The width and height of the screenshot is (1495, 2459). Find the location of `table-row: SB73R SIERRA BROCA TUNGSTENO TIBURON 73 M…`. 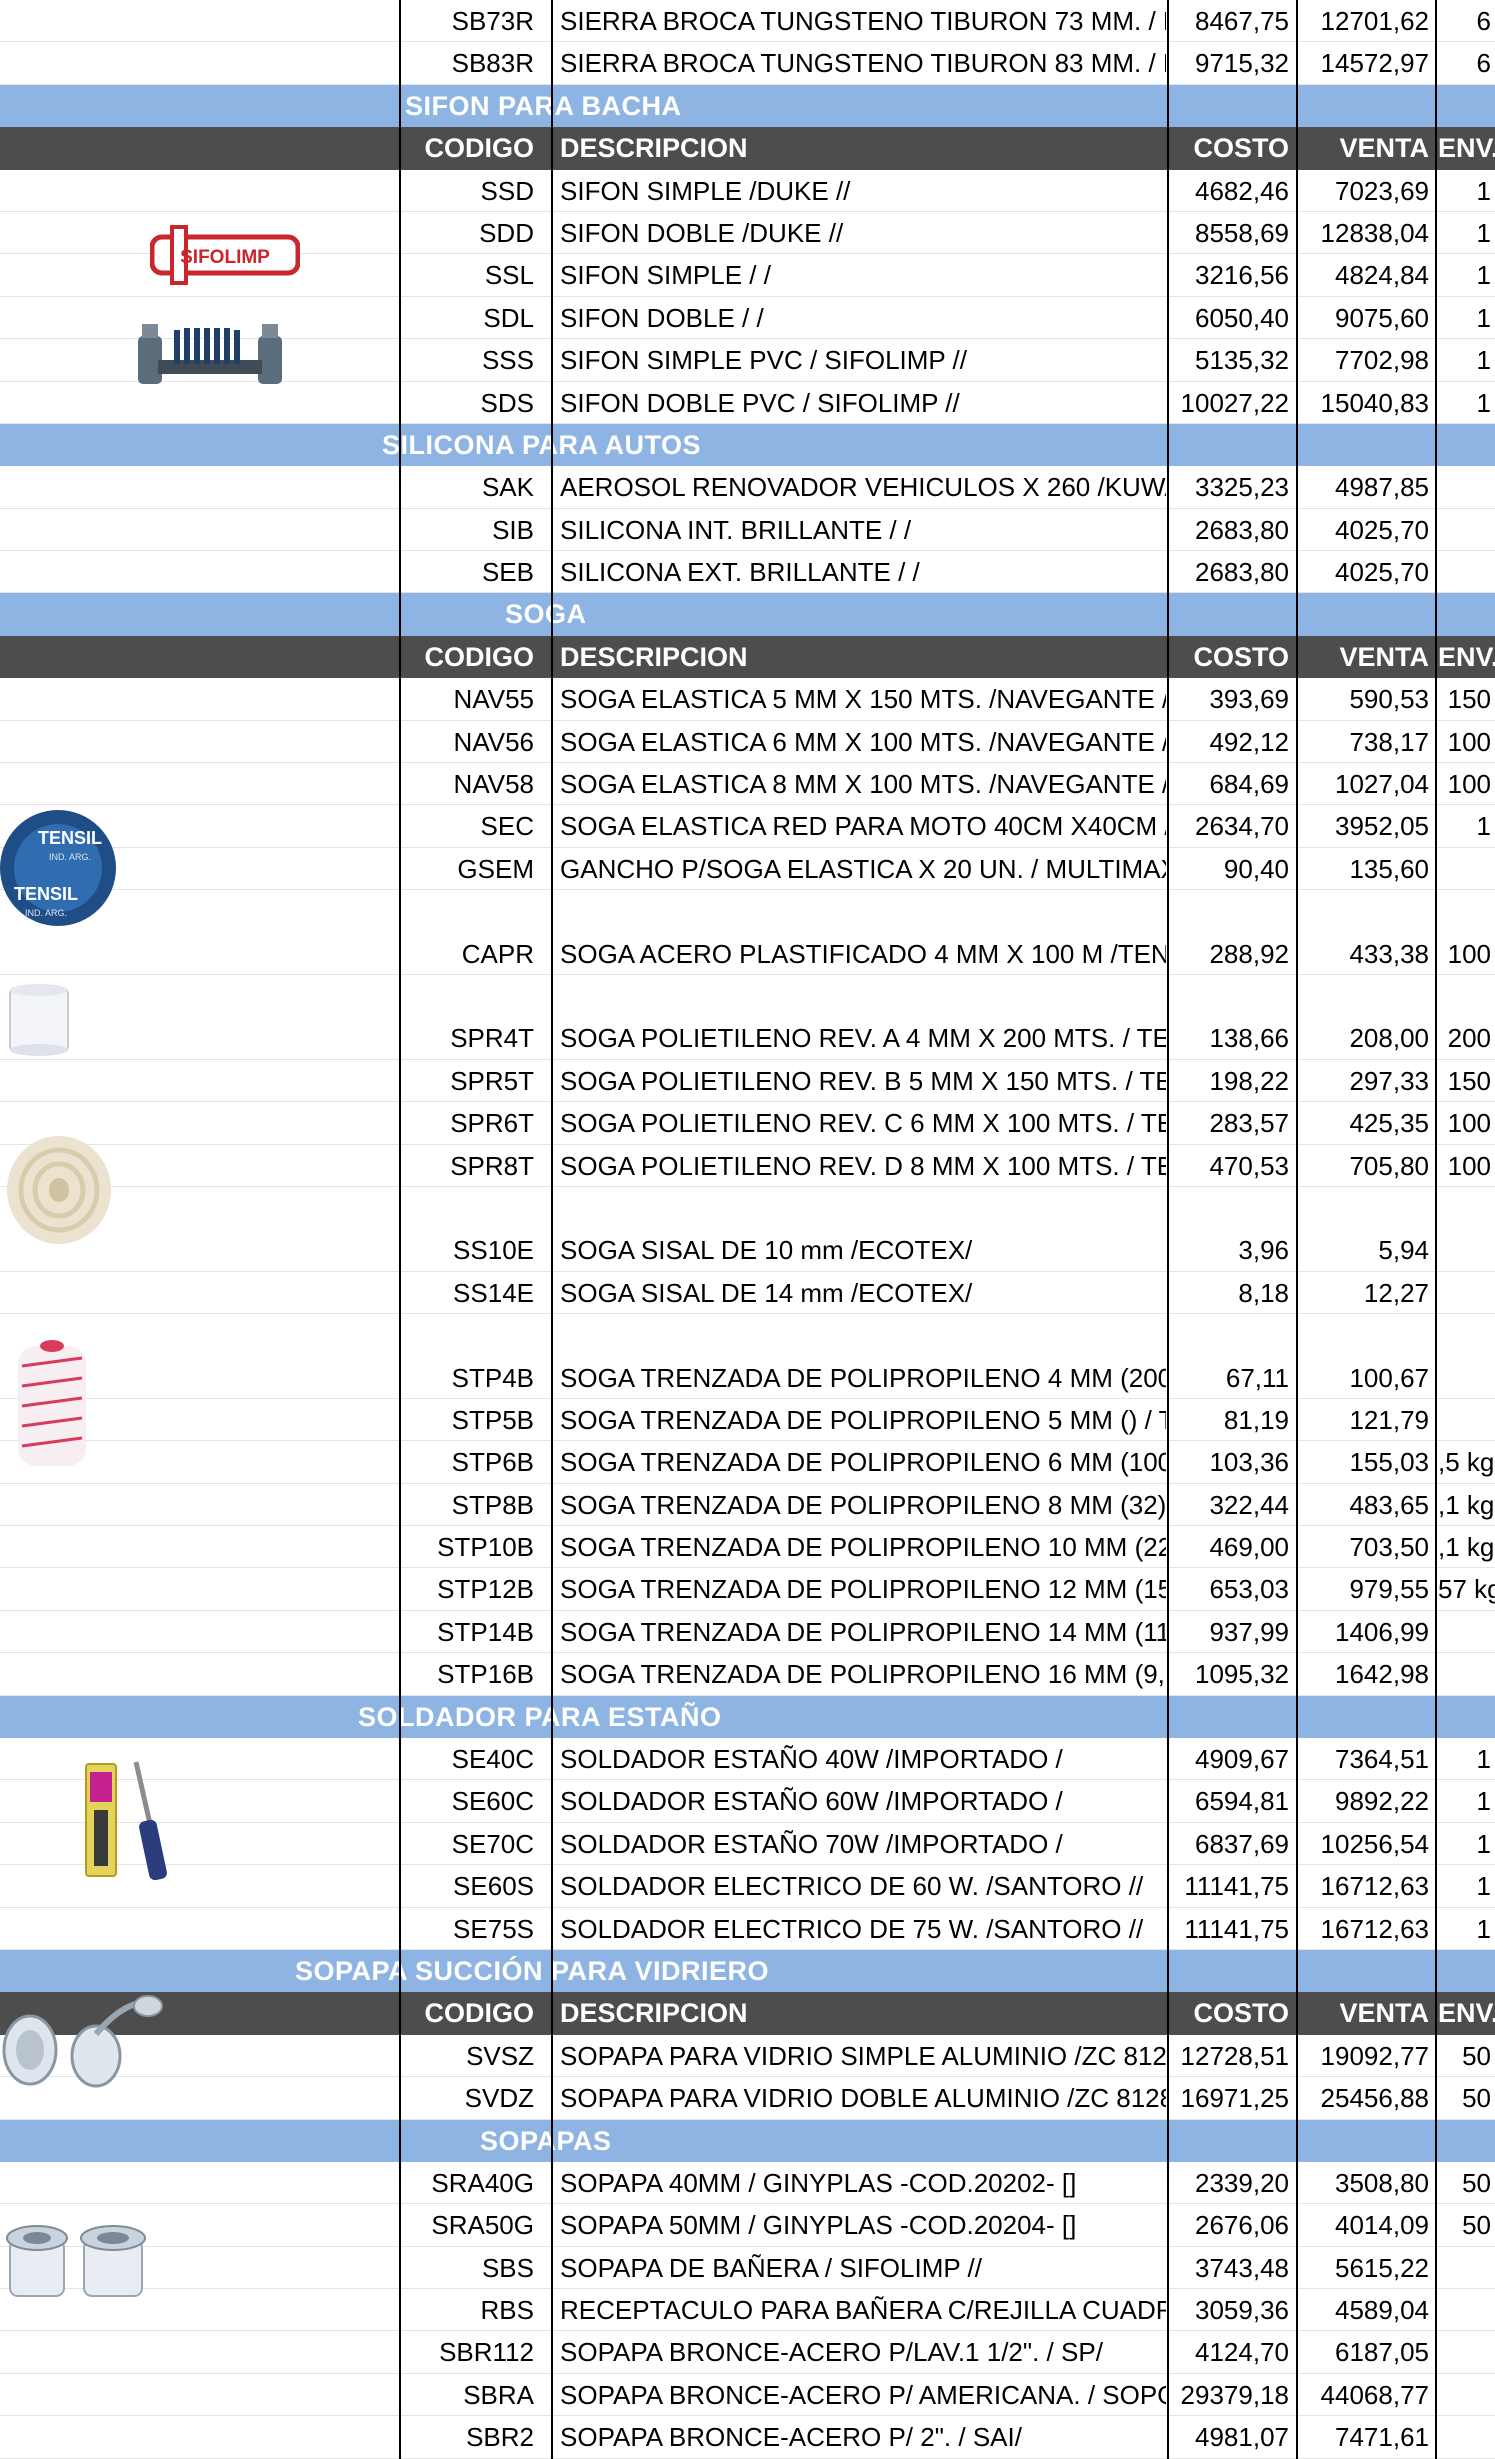

table-row: SB73R SIERRA BROCA TUNGSTENO TIBURON 73 M… is located at coordinates (747, 21).